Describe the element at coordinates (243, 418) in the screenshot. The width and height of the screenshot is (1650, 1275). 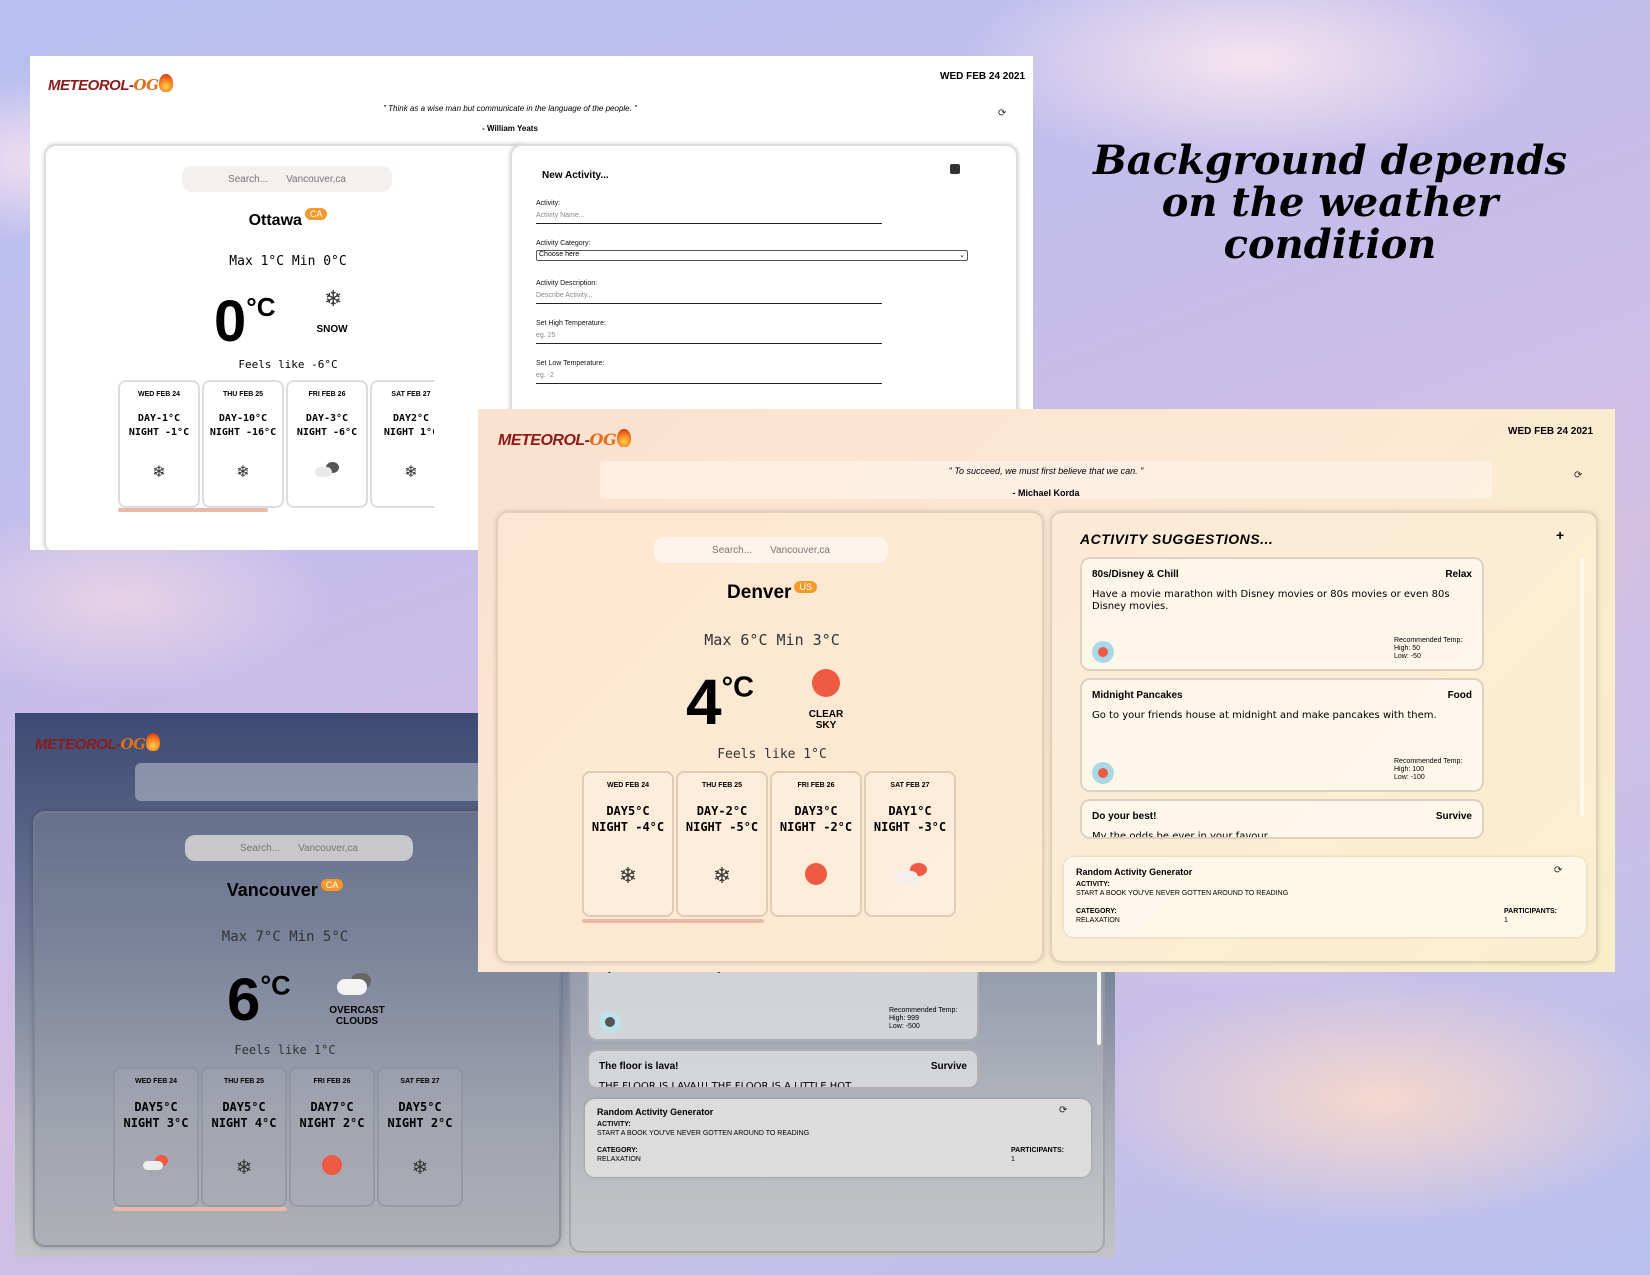
I see `forecast-day-temp: DAY-10°C` at that location.